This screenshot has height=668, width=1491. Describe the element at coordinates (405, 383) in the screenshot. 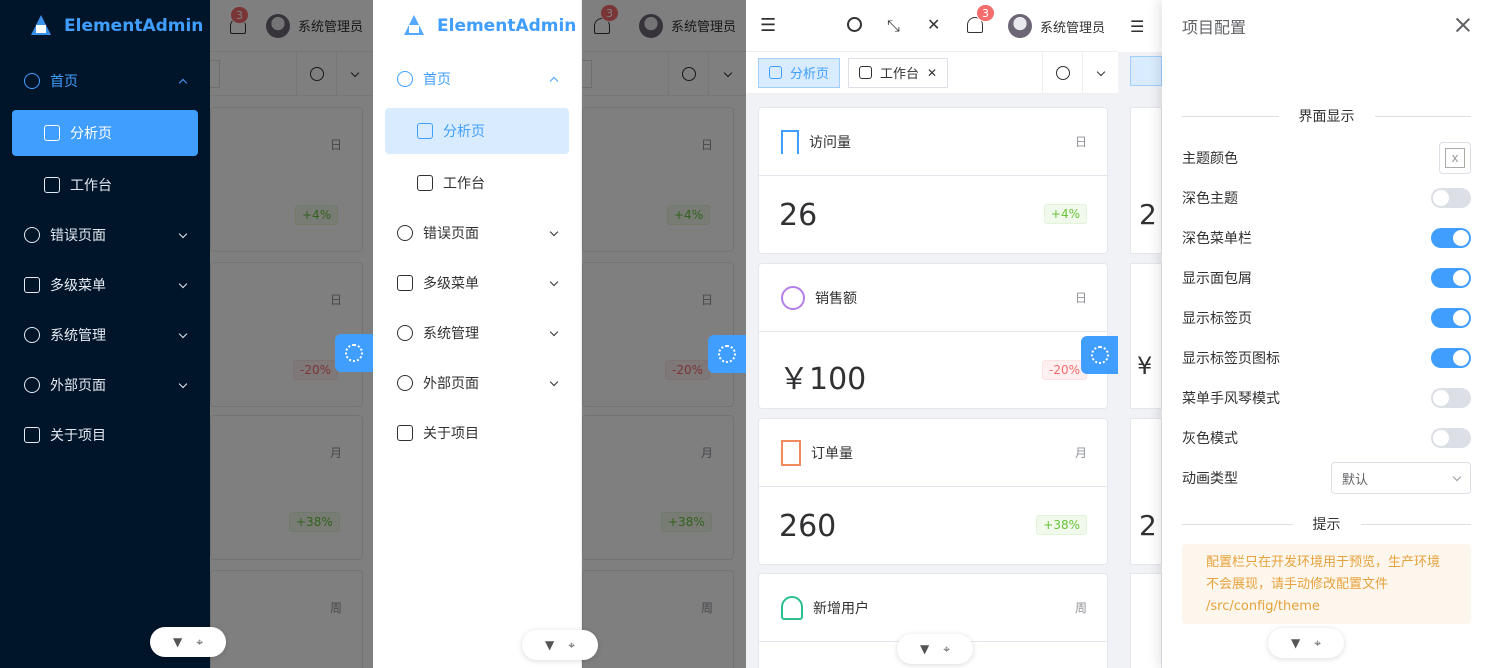

I see `paperclip-icon` at that location.